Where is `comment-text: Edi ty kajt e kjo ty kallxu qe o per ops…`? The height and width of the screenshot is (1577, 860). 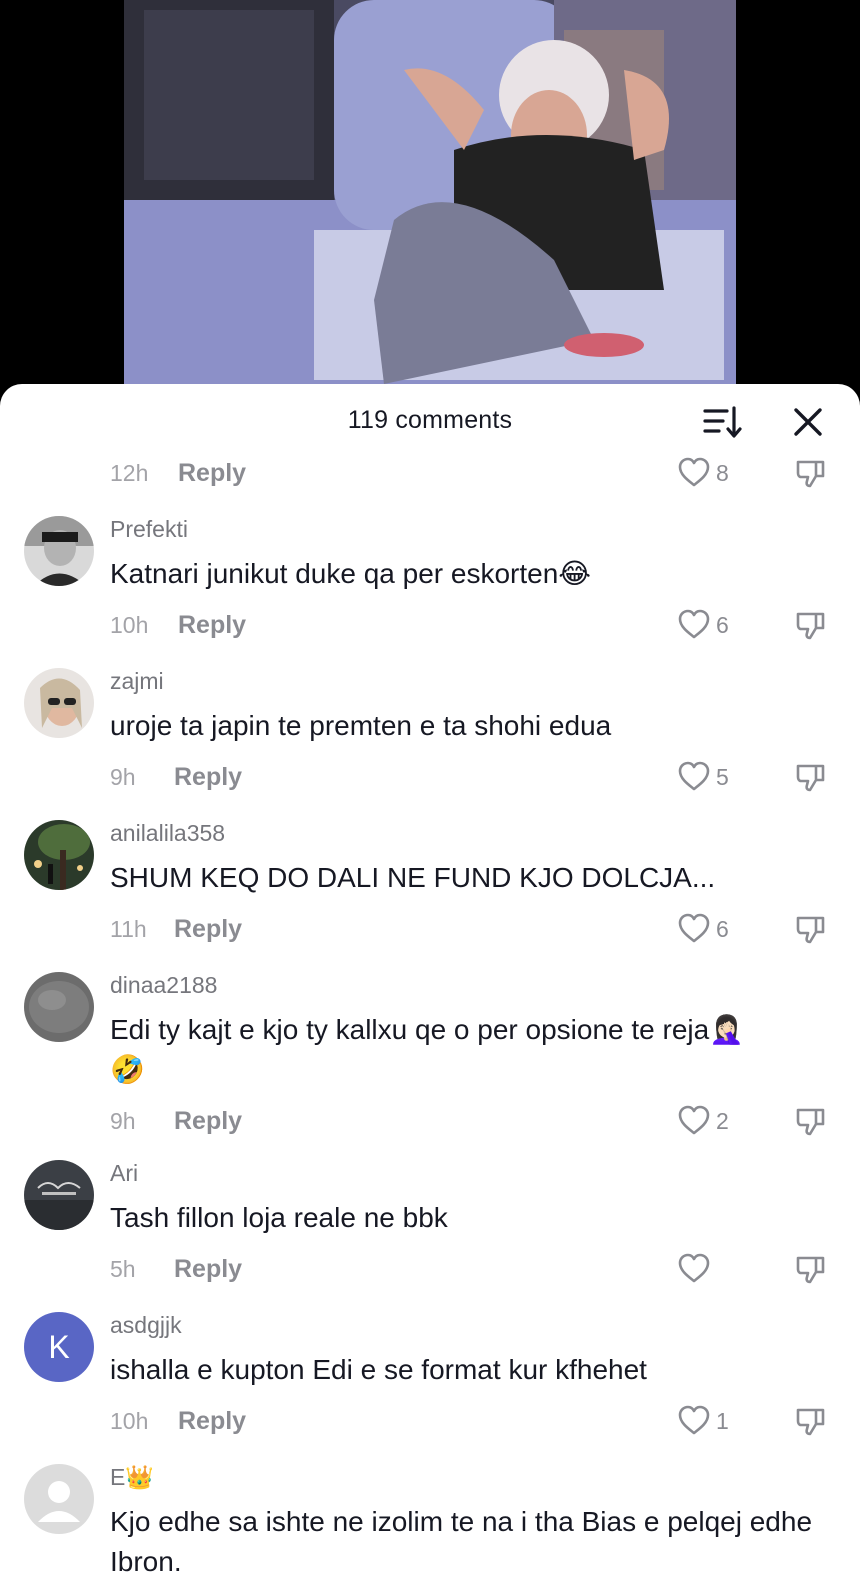
comment-text: Edi ty kajt e kjo ty kallxu qe o per ops… is located at coordinates (470, 1050).